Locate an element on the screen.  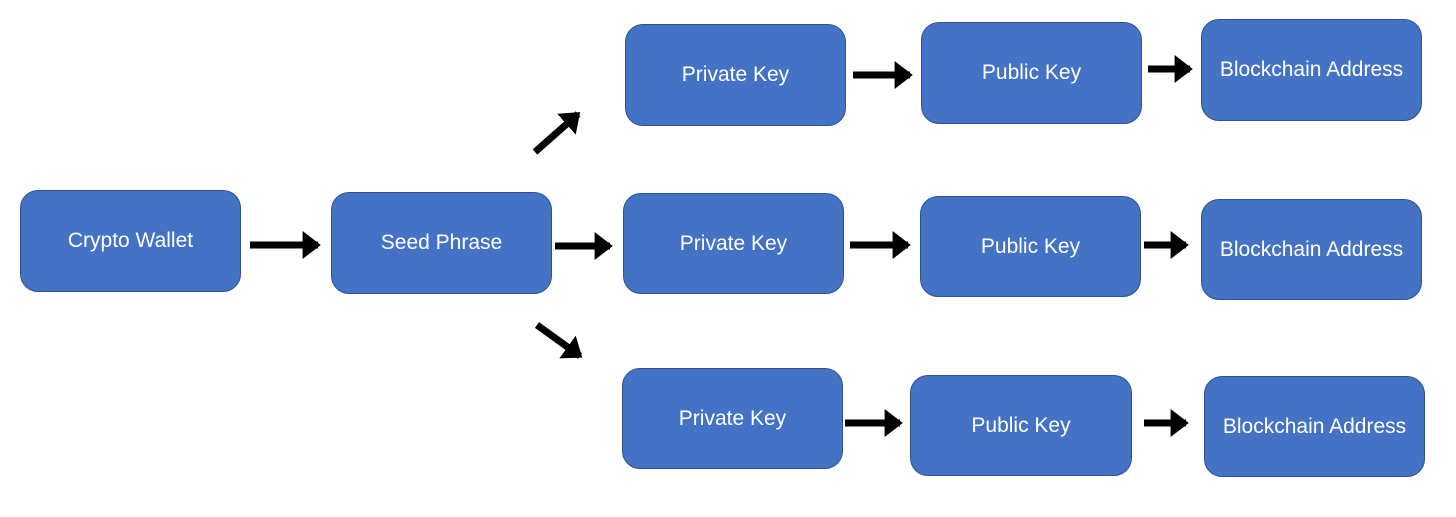
node-public-key-2: Public Key is located at coordinates (1030, 246).